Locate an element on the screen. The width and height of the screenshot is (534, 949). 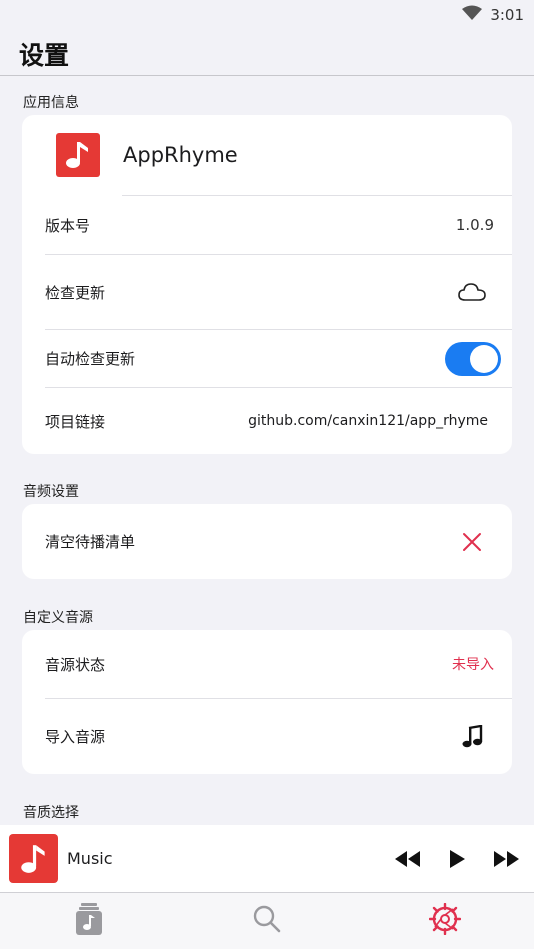
tab-search is located at coordinates (267, 921).